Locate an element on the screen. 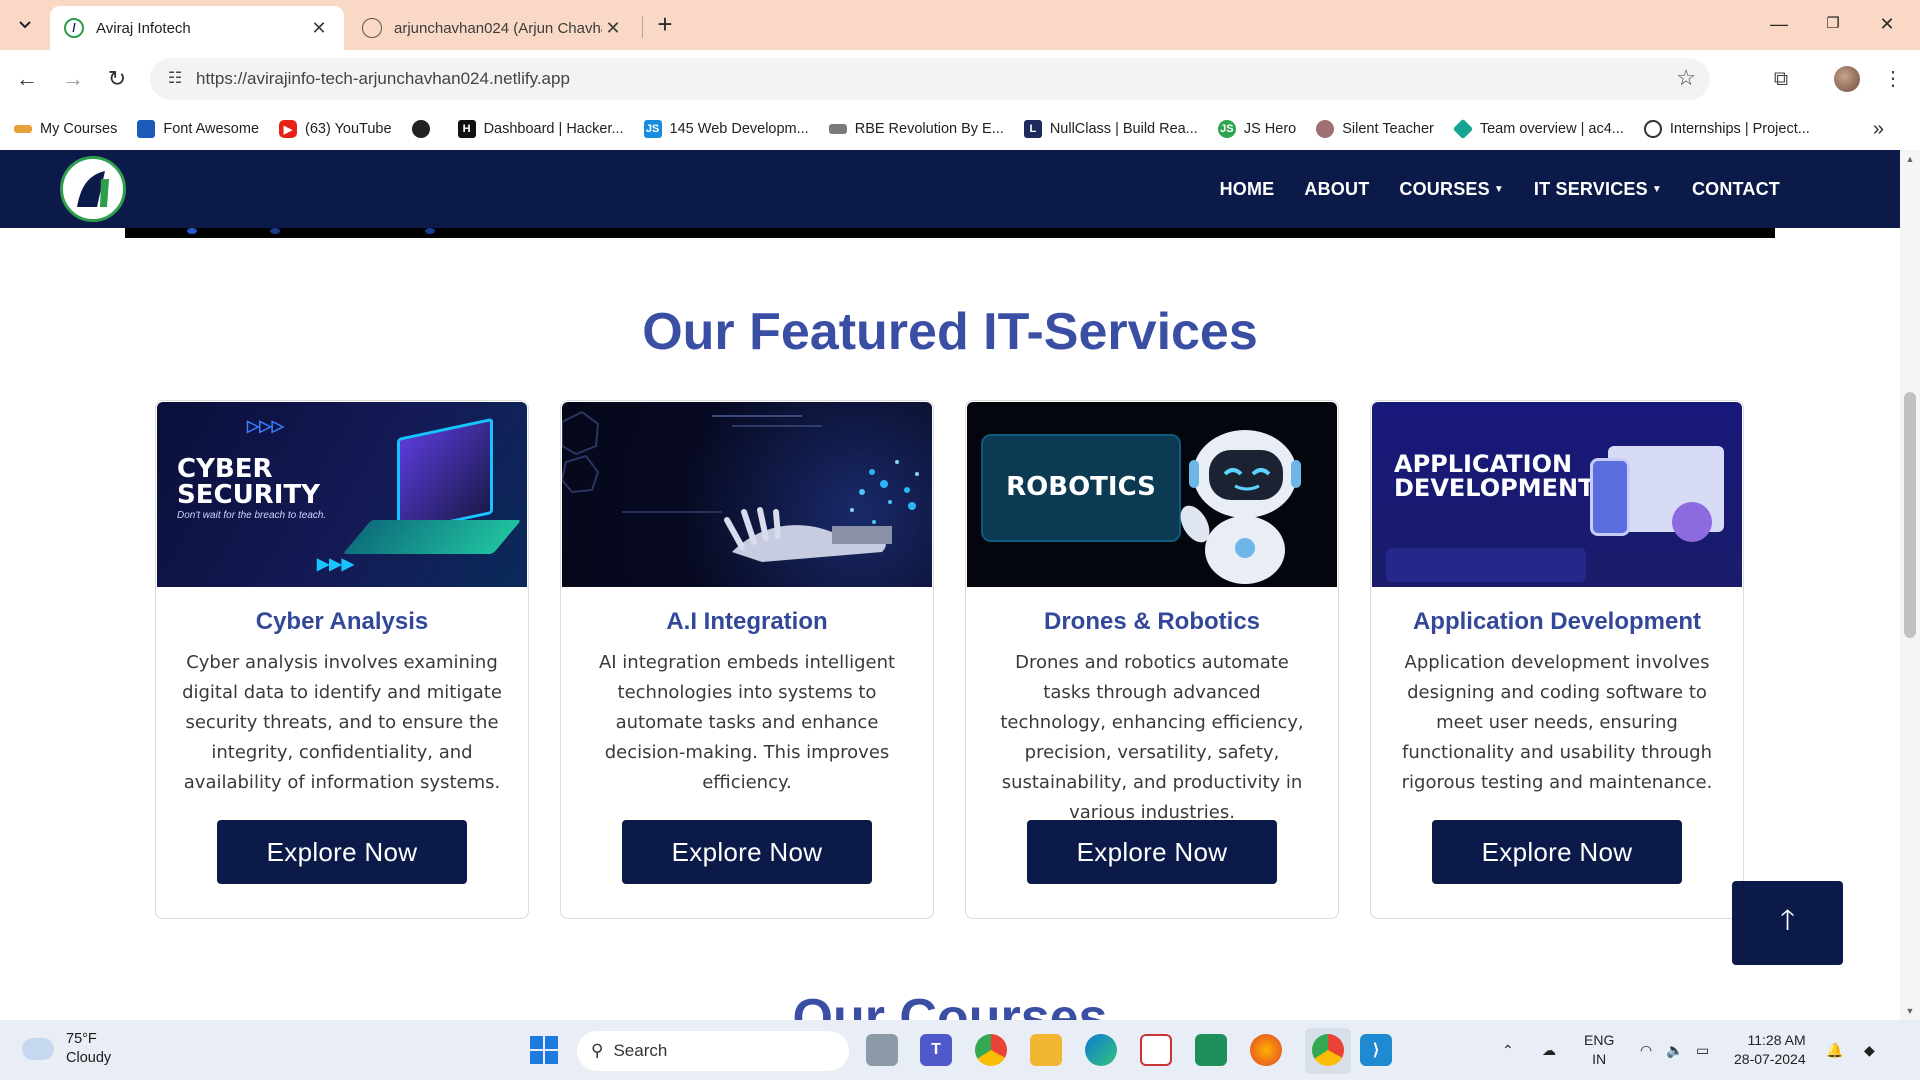 The image size is (1920, 1080). person is located at coordinates (1692, 522).